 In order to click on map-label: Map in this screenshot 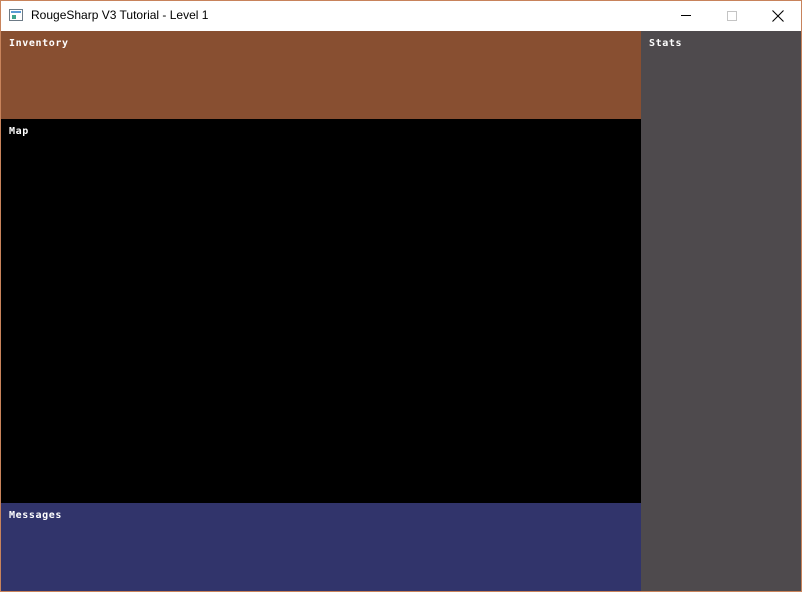, I will do `click(19, 131)`.